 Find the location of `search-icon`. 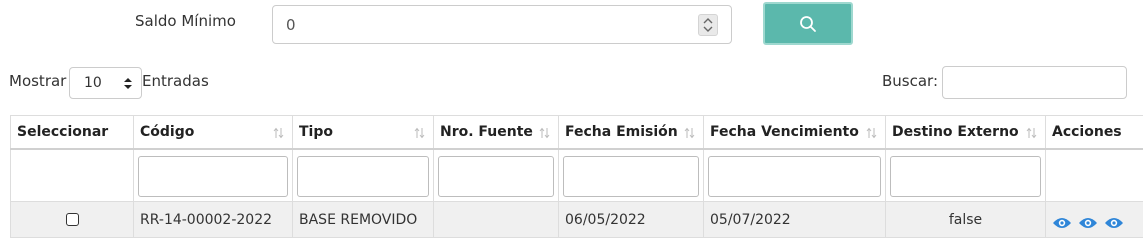

search-icon is located at coordinates (808, 23).